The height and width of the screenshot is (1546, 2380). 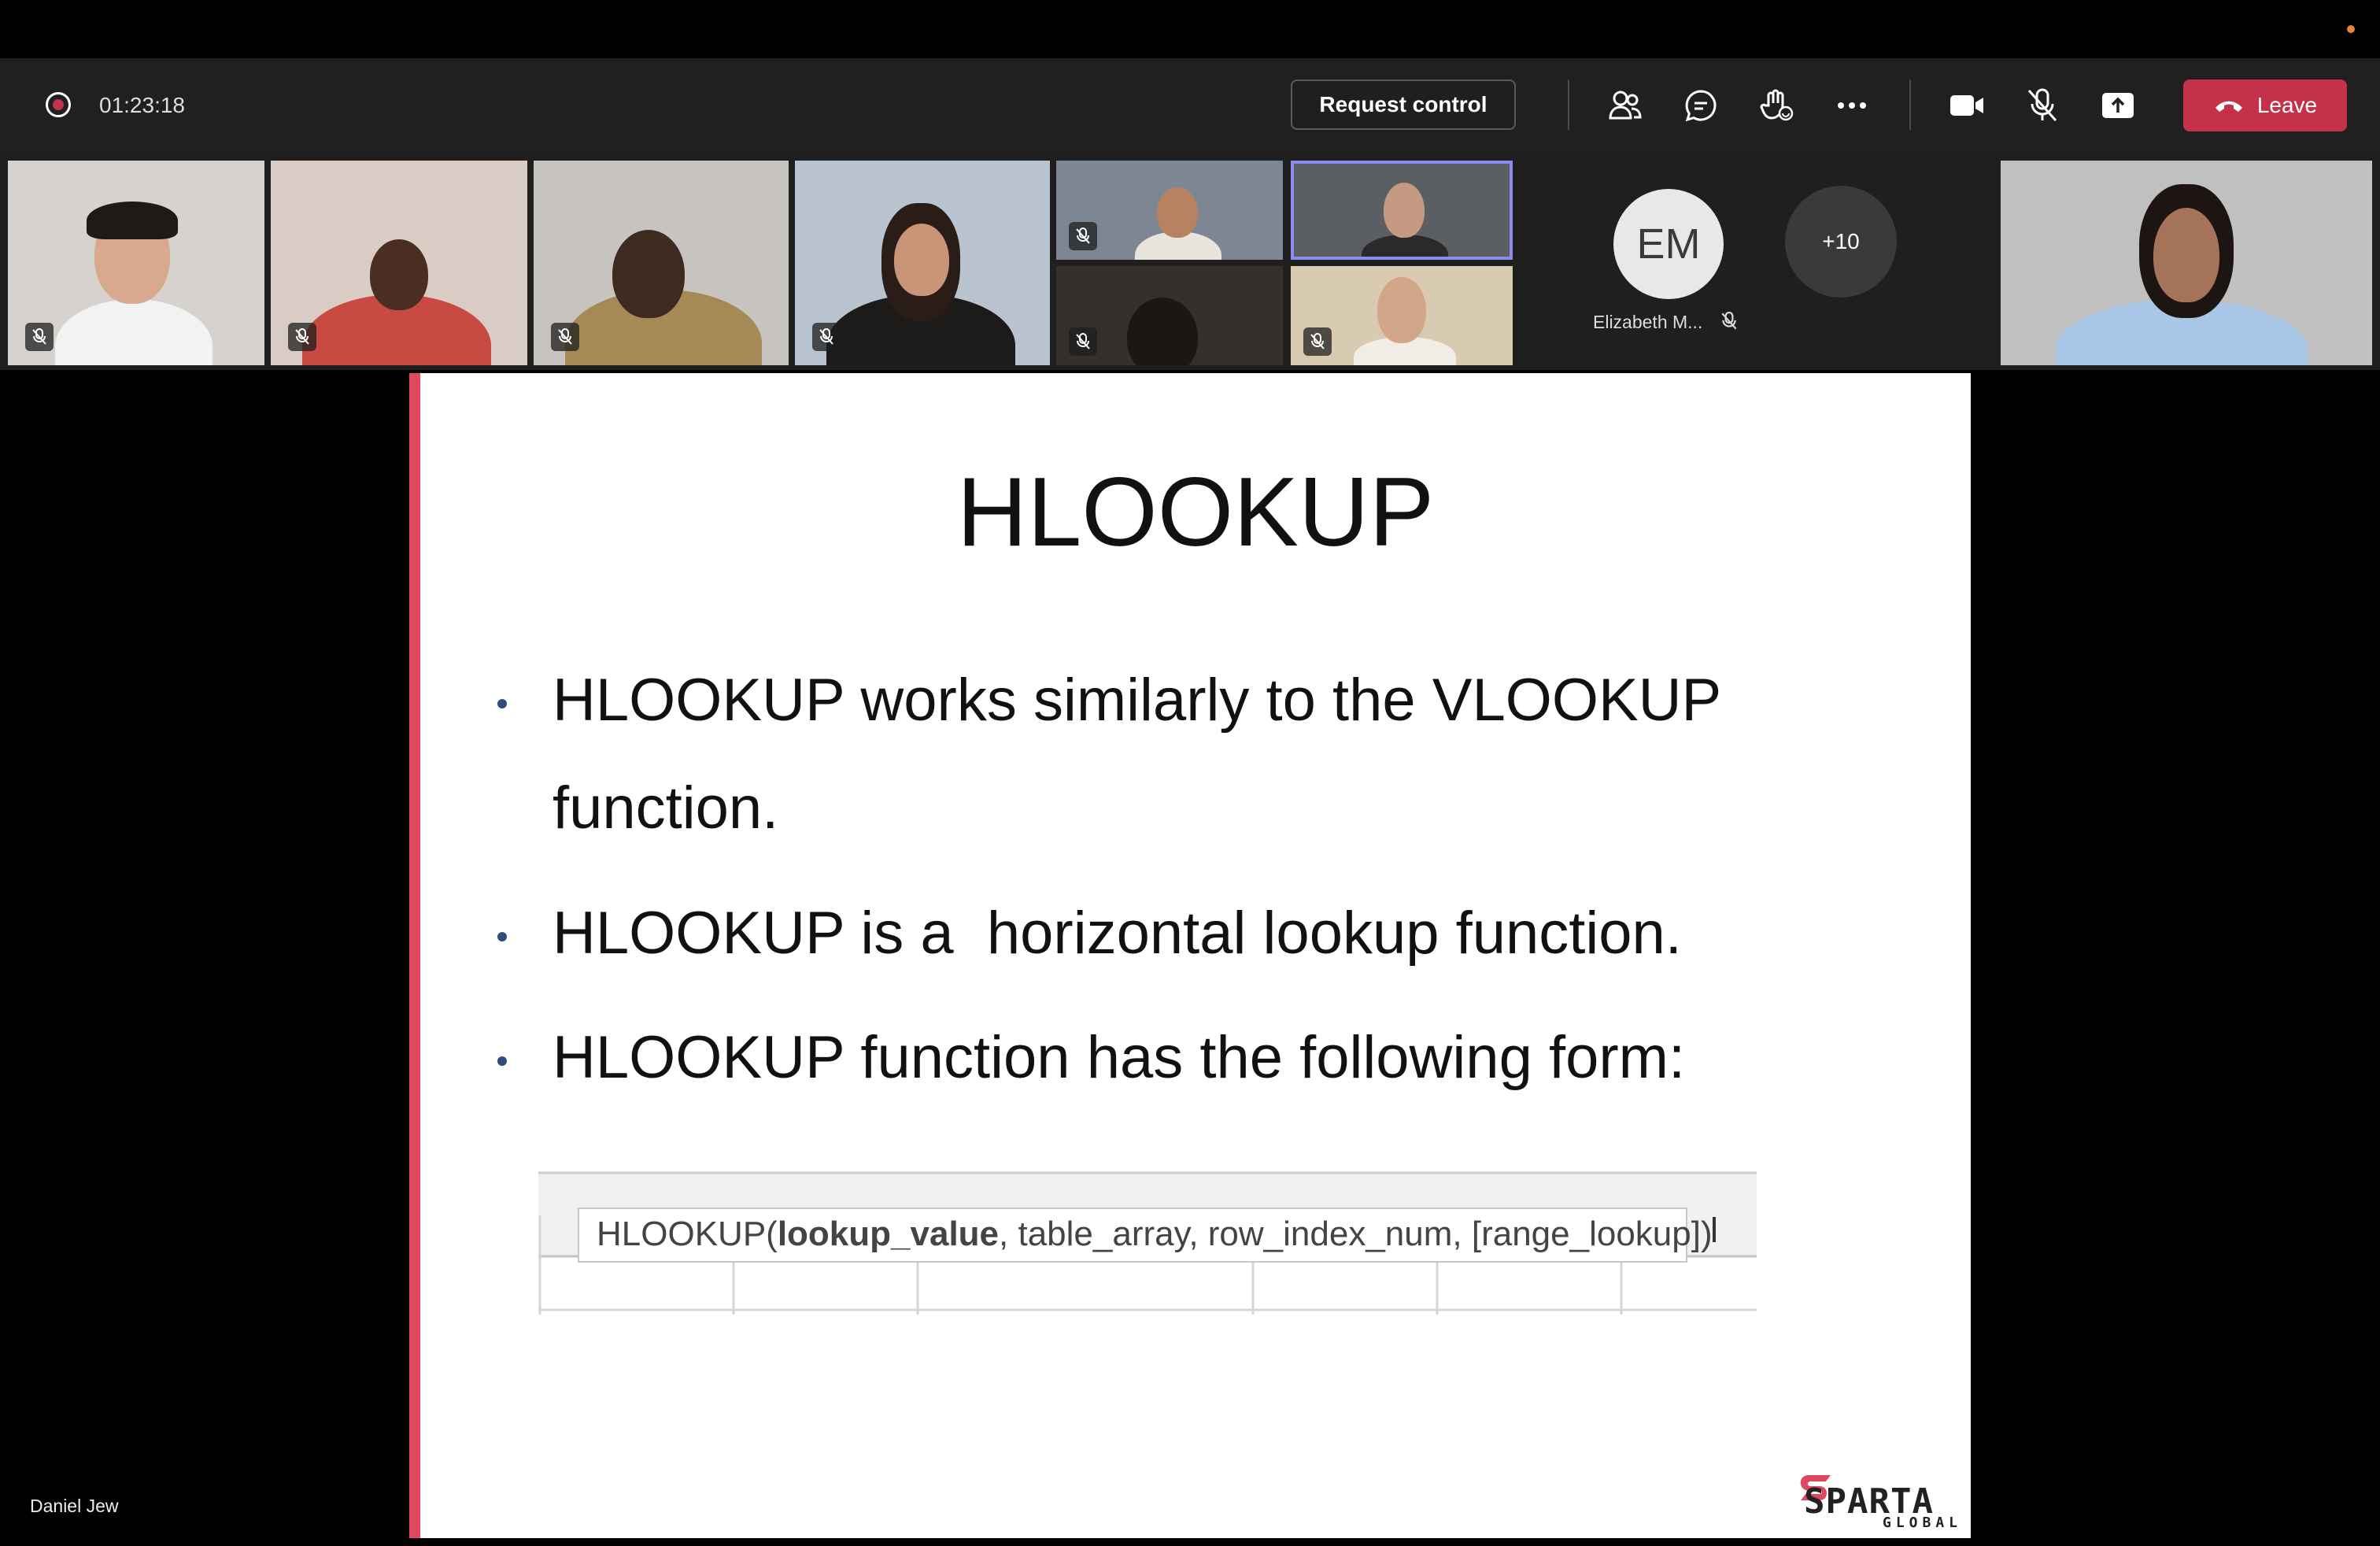 What do you see at coordinates (1195, 512) in the screenshot?
I see `slide-title: HLOOKUP` at bounding box center [1195, 512].